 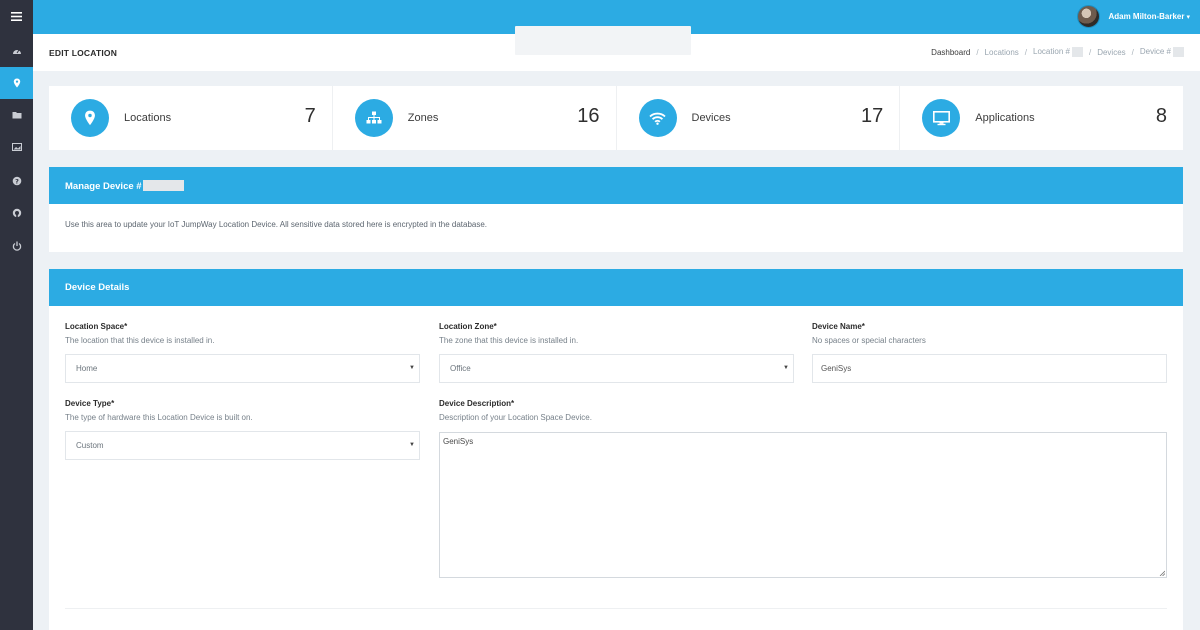 I want to click on stat-label: Locations, so click(x=148, y=118).